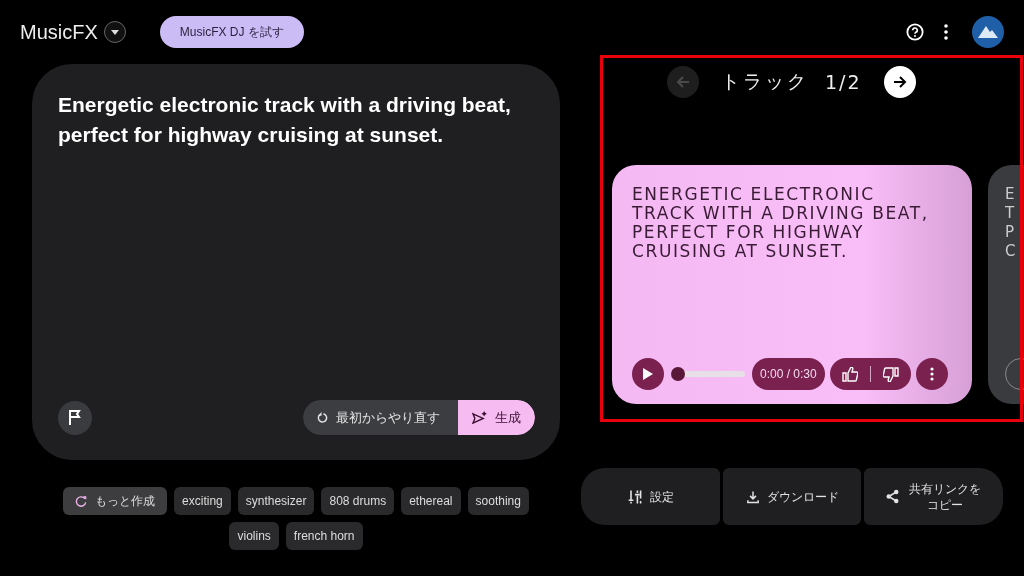 The image size is (1024, 576). I want to click on suggestion-chip: soothing, so click(498, 501).